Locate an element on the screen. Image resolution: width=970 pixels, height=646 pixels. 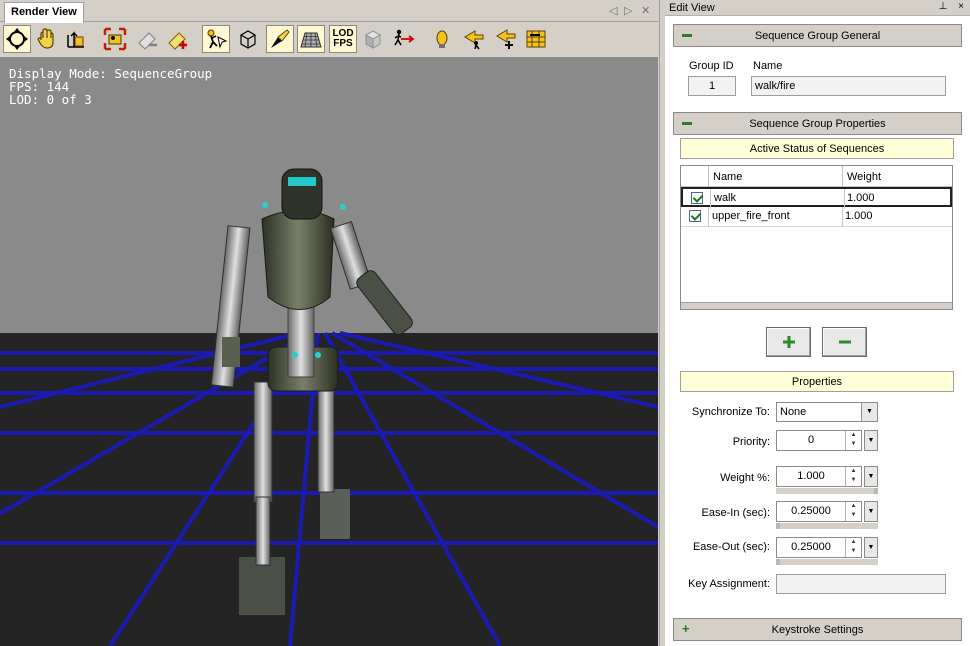
ease-out-slider is located at coordinates (827, 562).